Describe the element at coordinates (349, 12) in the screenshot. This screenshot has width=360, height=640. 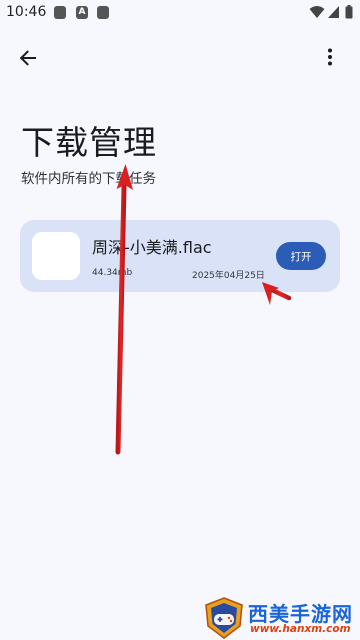
I see `battery-icon` at that location.